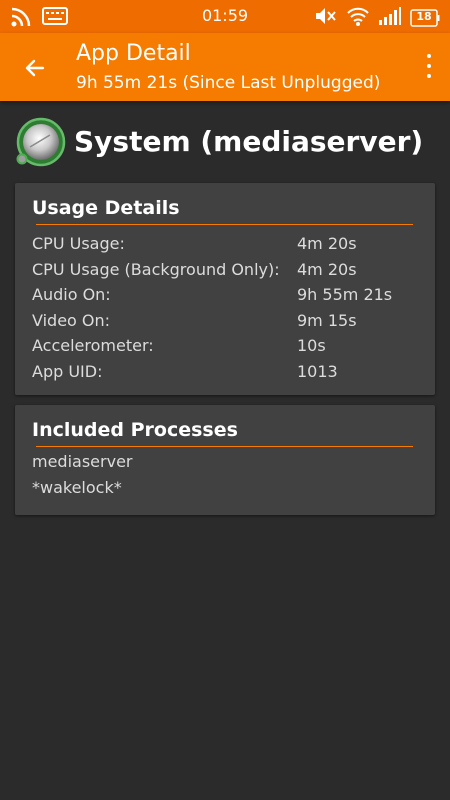  I want to click on usage-row: App UID: 1013, so click(229, 375).